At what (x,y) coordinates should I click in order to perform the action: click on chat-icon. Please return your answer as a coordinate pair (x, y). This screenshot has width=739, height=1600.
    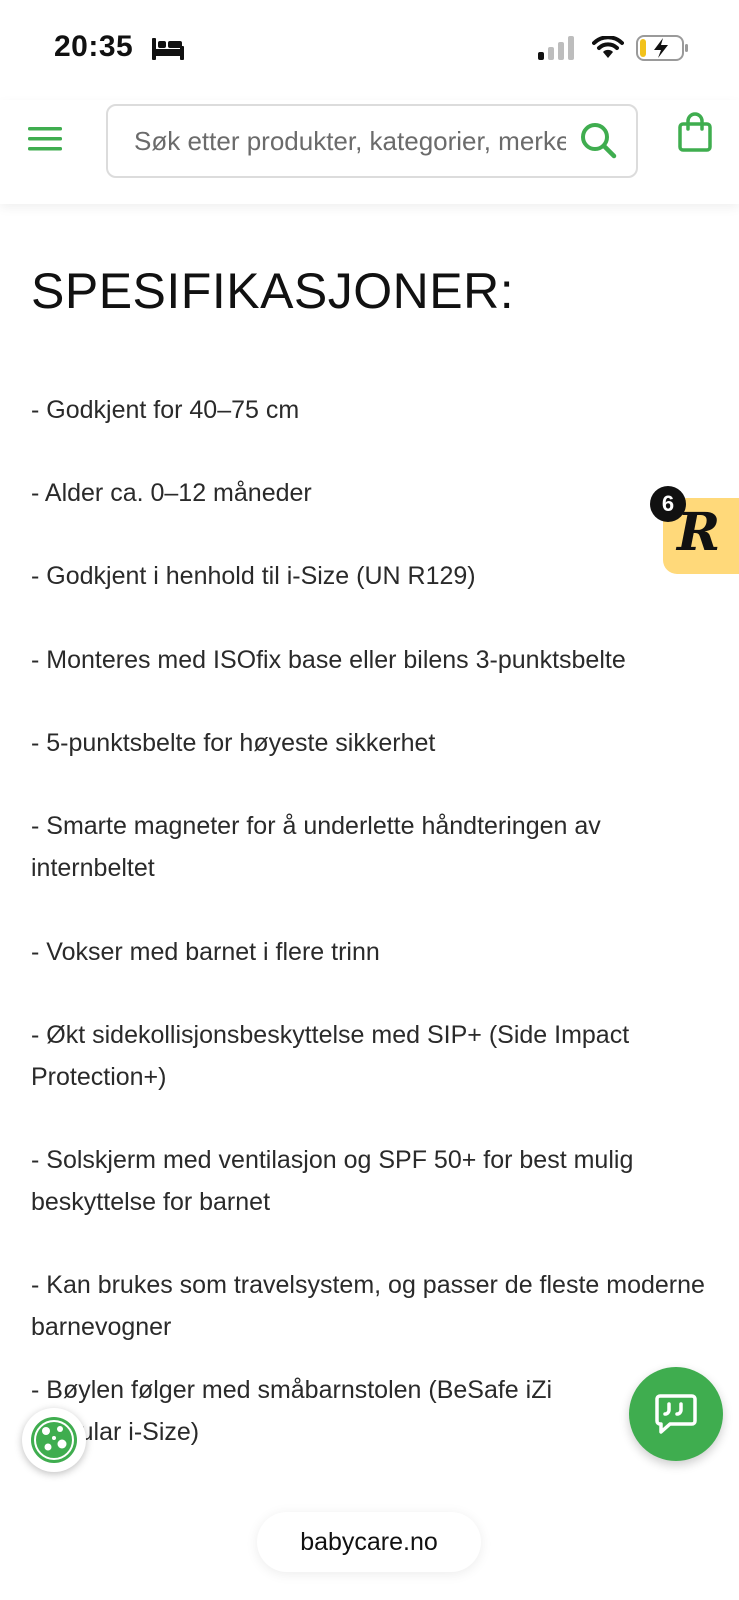
    Looking at the image, I should click on (676, 1414).